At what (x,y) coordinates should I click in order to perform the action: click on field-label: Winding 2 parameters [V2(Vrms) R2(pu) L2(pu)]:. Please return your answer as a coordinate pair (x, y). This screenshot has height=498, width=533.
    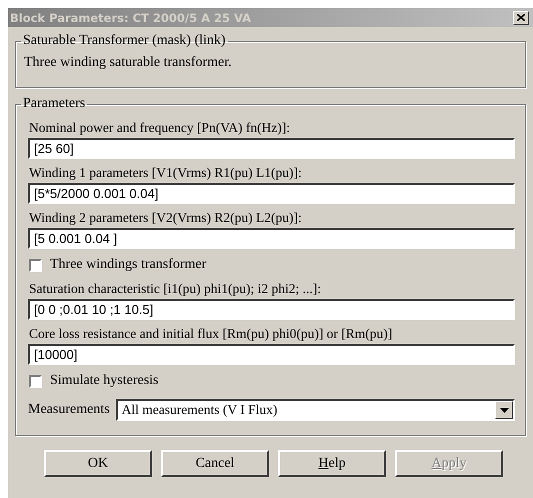
    Looking at the image, I should click on (166, 218).